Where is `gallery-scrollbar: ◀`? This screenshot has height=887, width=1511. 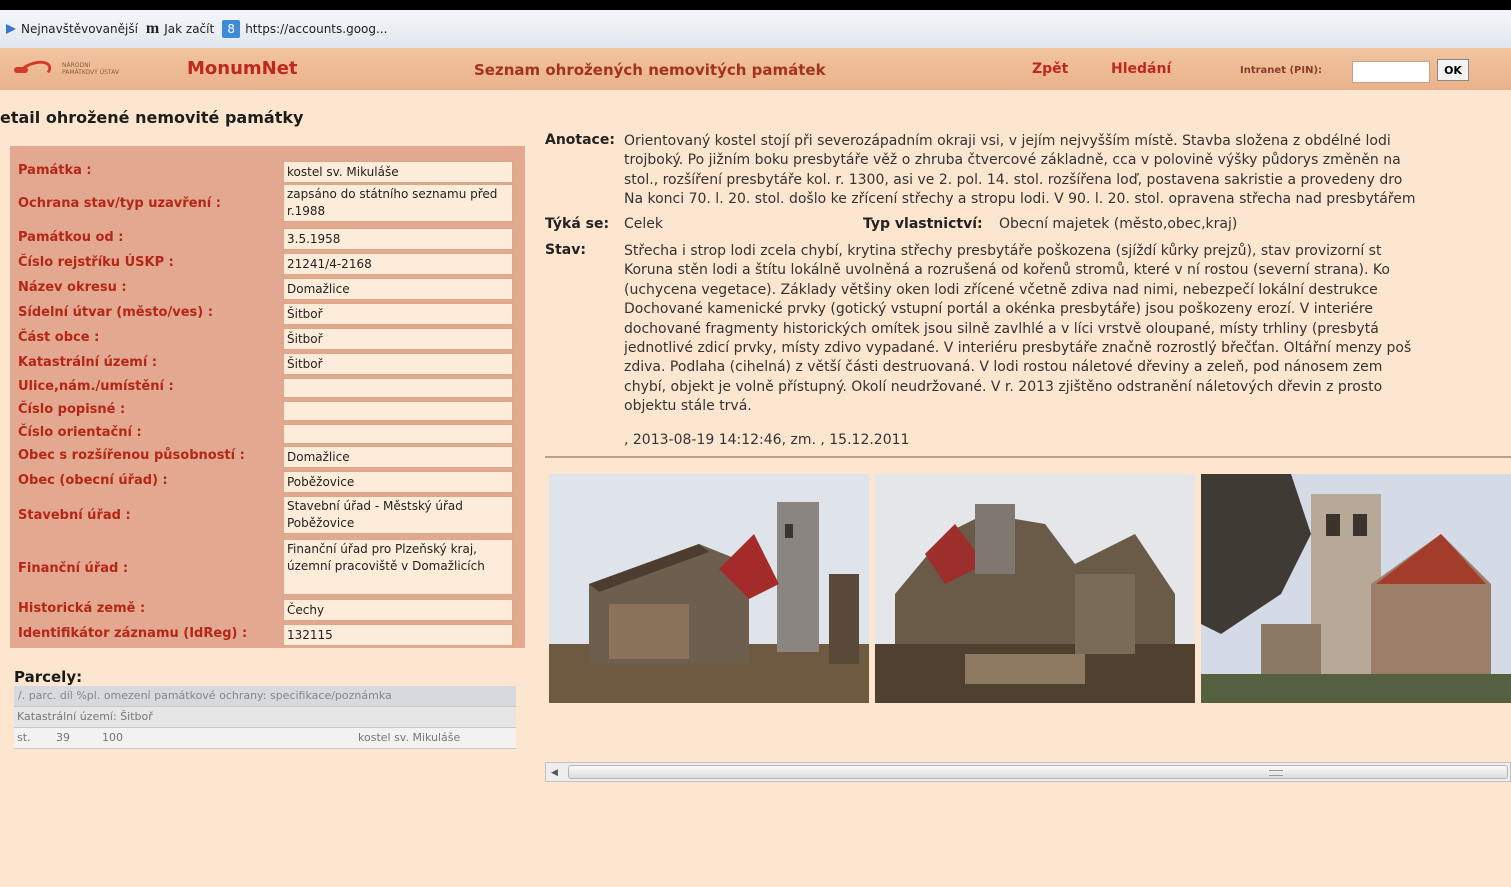
gallery-scrollbar: ◀ is located at coordinates (1028, 772).